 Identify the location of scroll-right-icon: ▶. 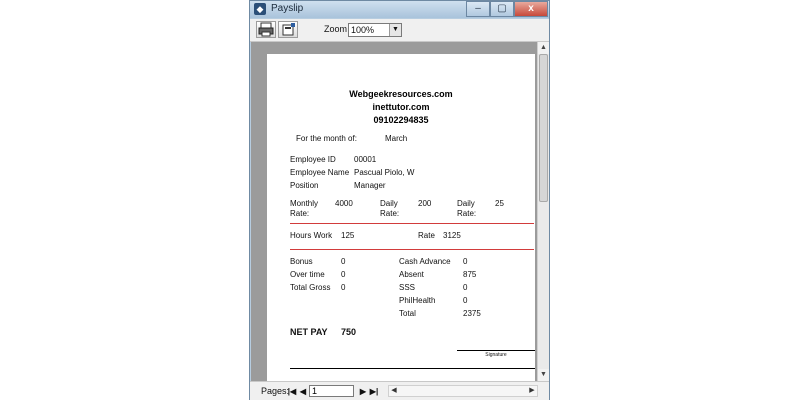
(532, 391).